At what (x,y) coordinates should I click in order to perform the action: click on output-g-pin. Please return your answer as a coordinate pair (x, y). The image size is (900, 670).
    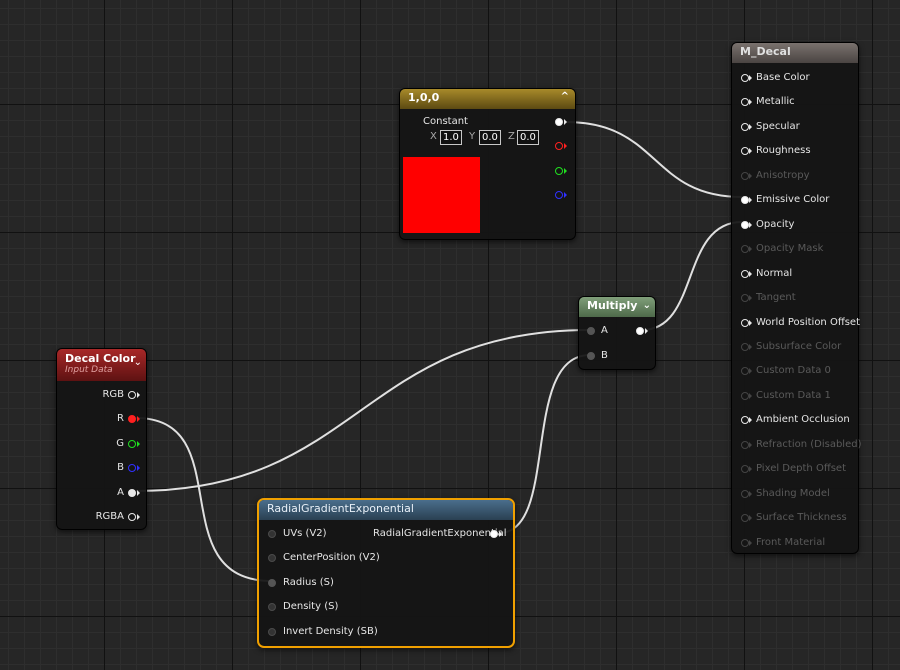
    Looking at the image, I should click on (559, 171).